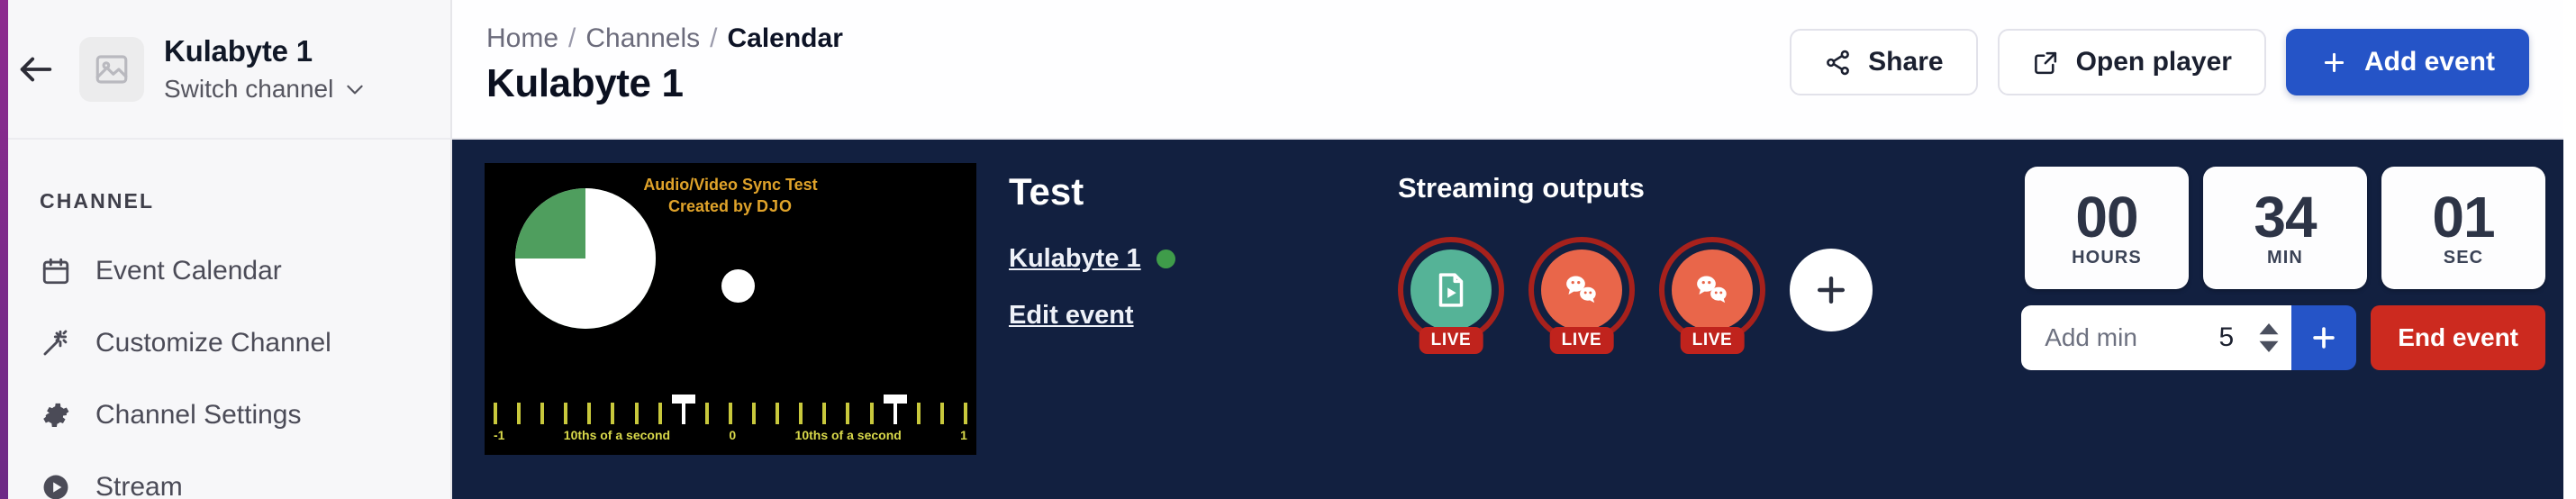 This screenshot has width=2576, height=499. I want to click on thumbnail-logo: DJO, so click(775, 207).